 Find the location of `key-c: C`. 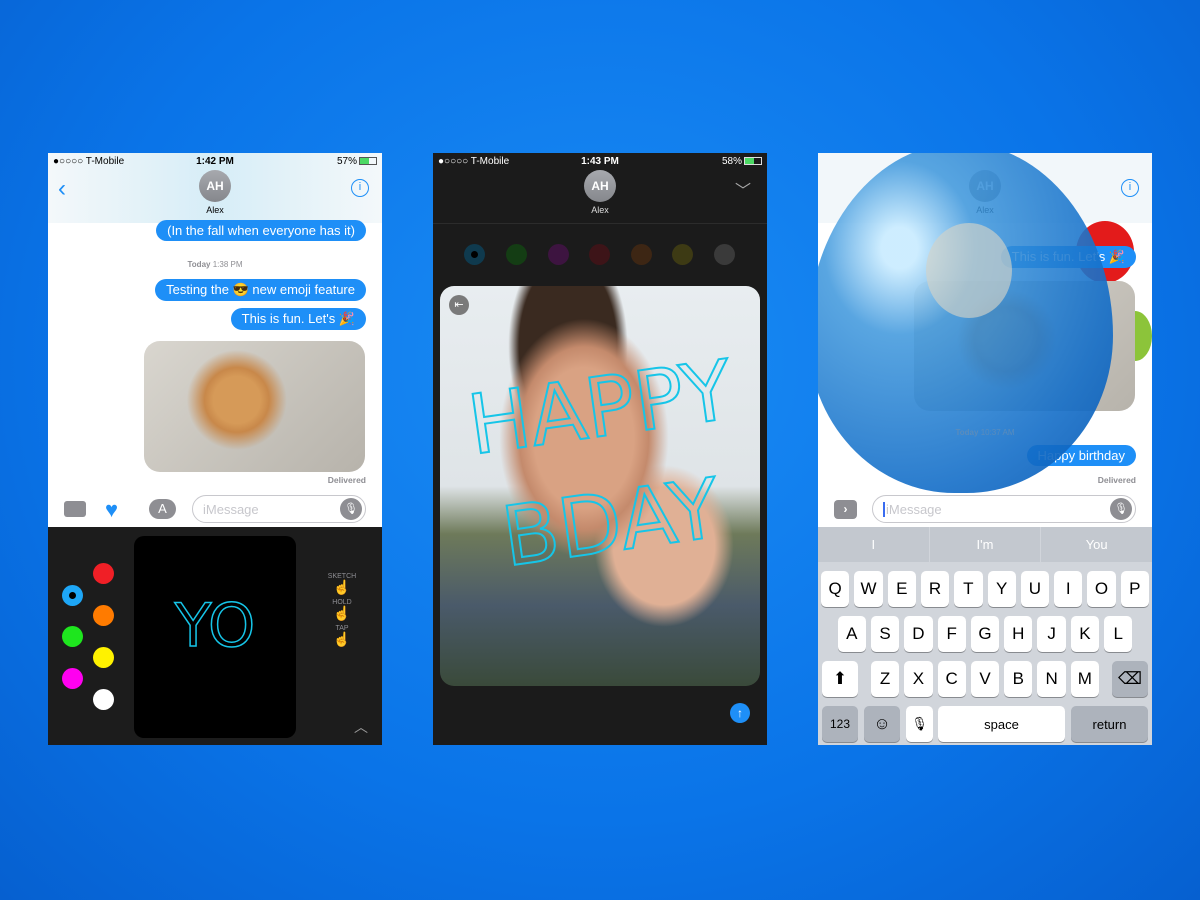

key-c: C is located at coordinates (951, 679).